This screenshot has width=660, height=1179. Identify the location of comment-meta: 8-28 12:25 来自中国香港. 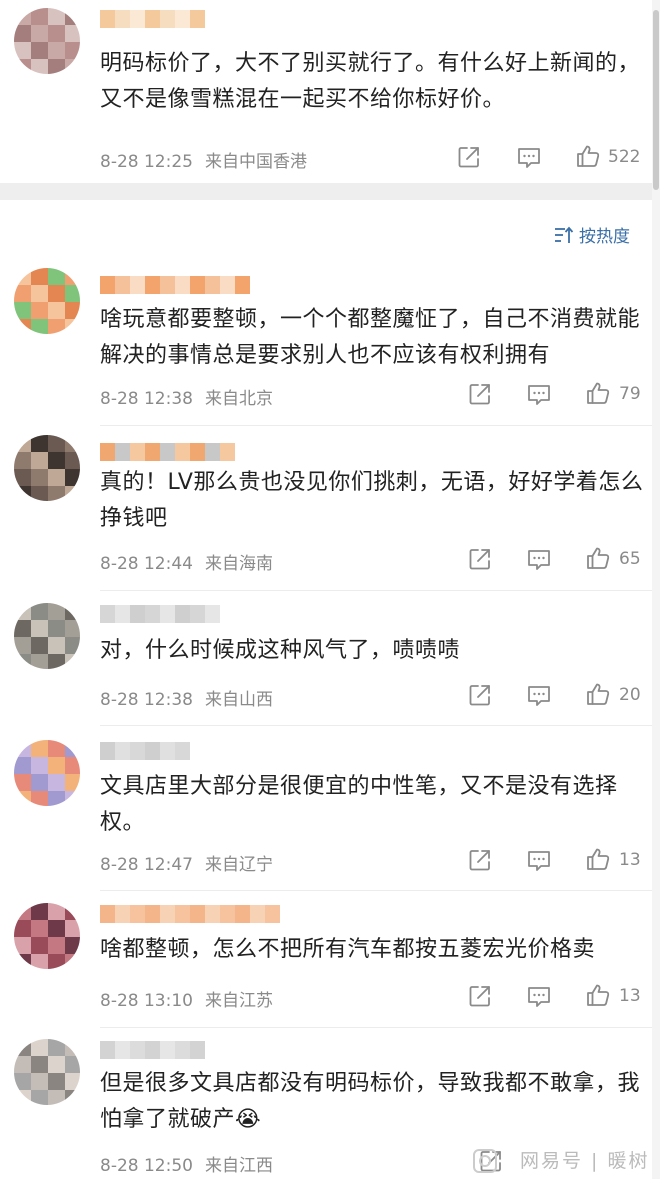
(203, 159).